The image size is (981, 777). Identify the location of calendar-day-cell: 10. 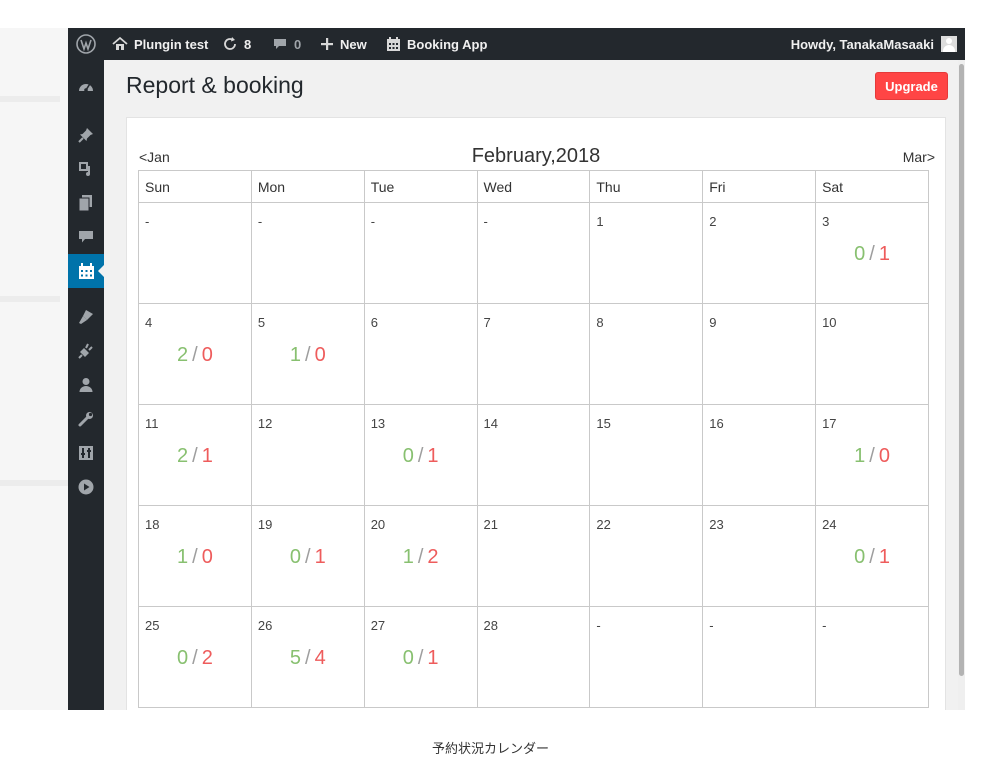
(872, 354).